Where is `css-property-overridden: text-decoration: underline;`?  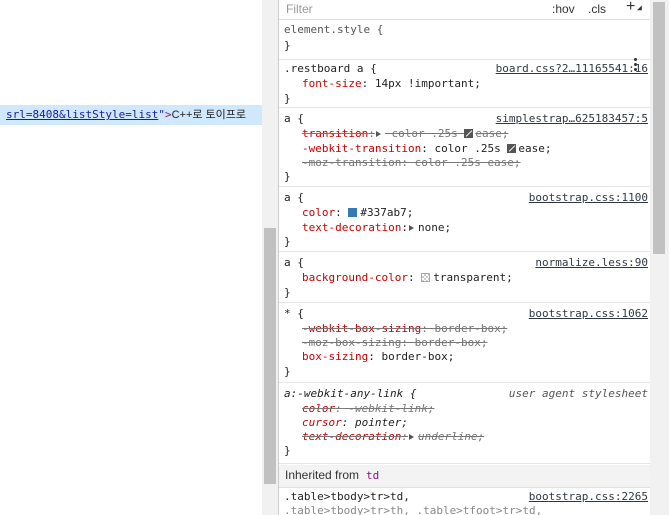
css-property-overridden: text-decoration: underline; is located at coordinates (393, 436).